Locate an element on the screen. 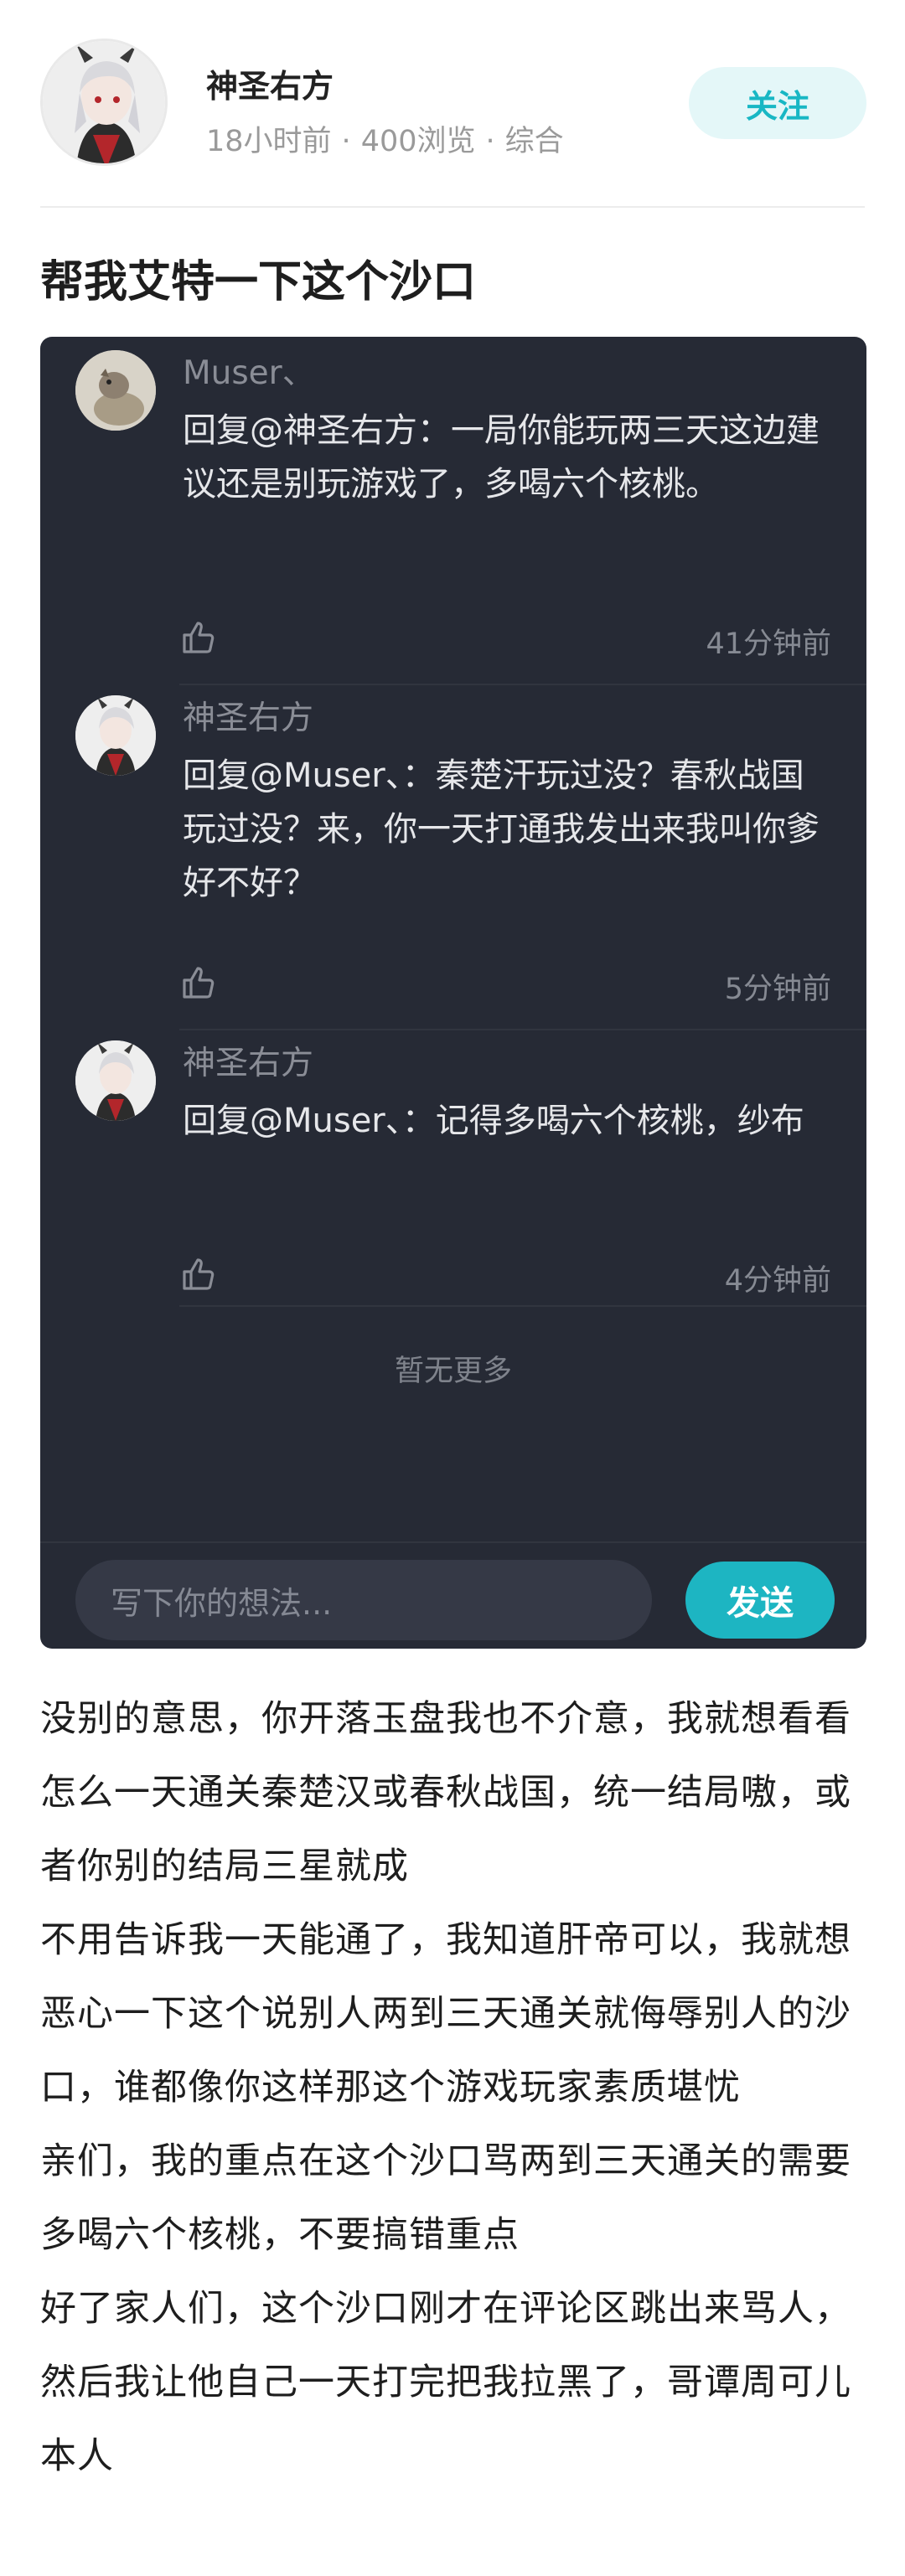  input-bar-divider is located at coordinates (453, 1542).